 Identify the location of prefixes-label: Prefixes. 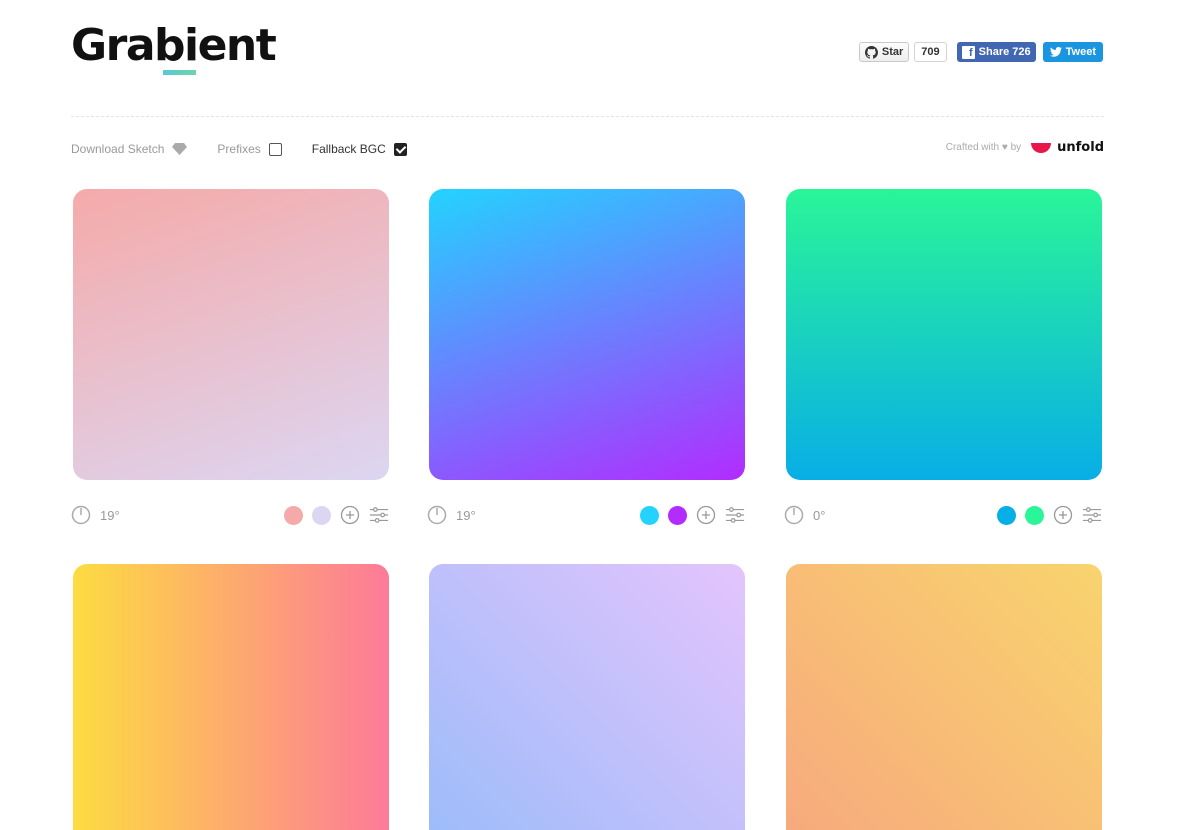
(239, 149).